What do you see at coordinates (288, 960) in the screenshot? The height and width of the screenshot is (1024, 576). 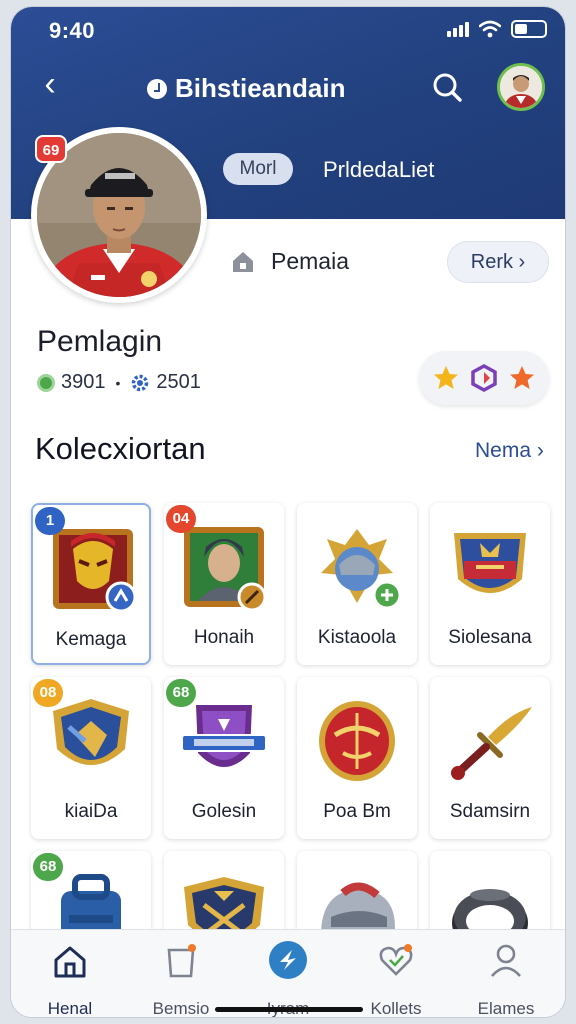 I see `compass-icon` at bounding box center [288, 960].